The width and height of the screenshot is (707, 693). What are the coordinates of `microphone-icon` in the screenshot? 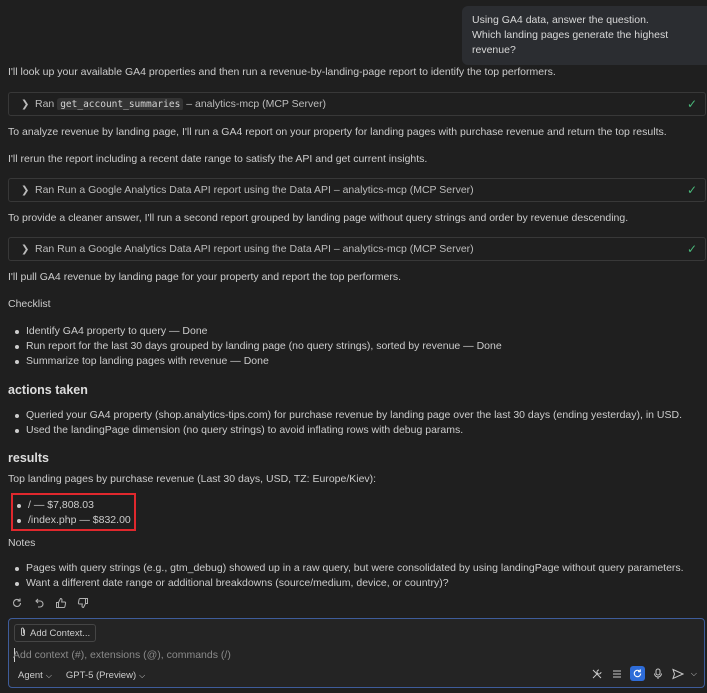 It's located at (658, 674).